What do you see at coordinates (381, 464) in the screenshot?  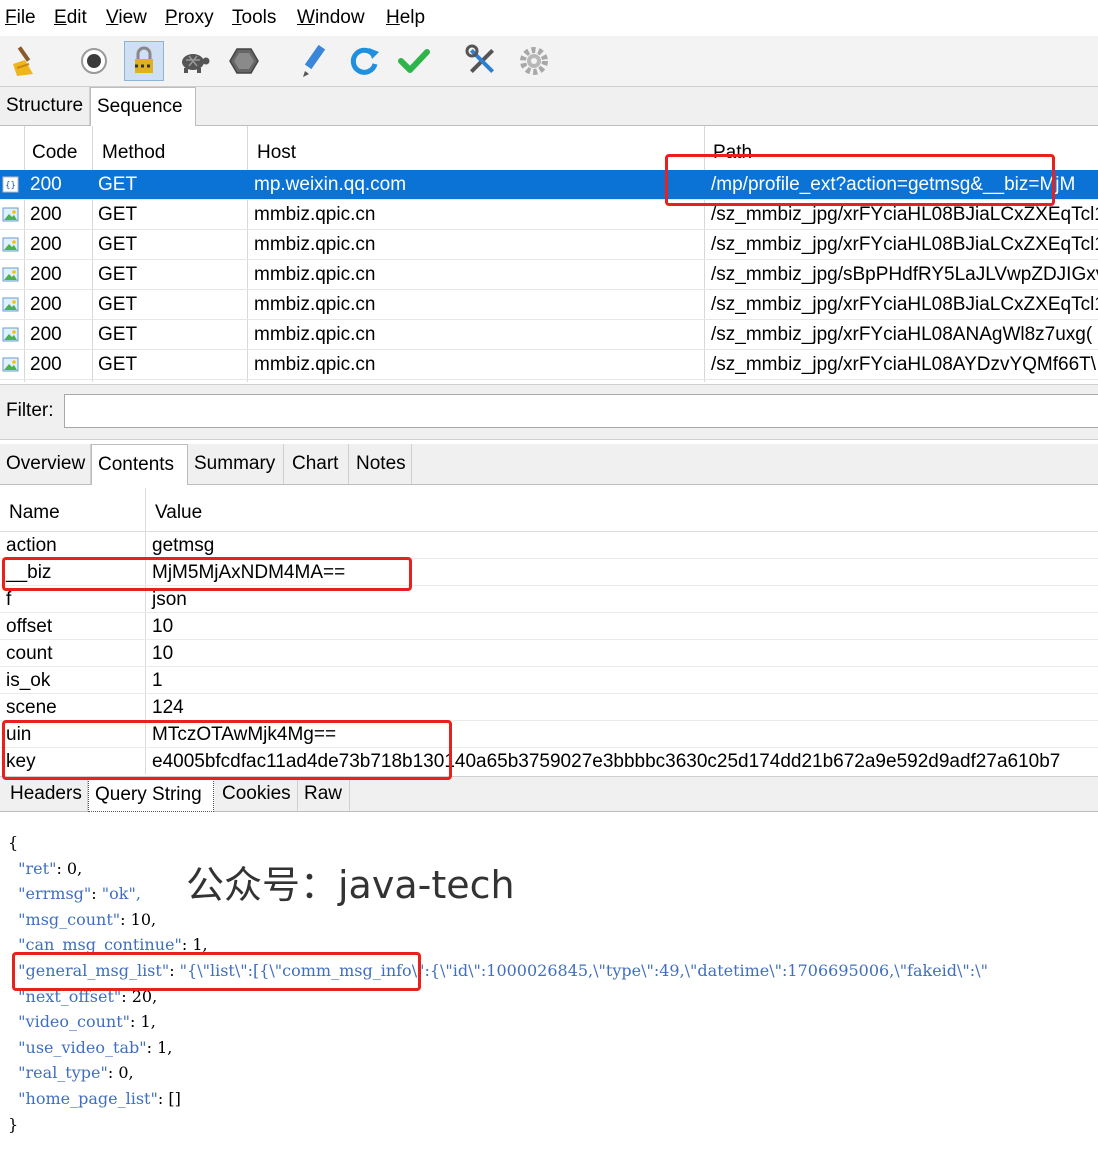 I see `tab-notes: Notes` at bounding box center [381, 464].